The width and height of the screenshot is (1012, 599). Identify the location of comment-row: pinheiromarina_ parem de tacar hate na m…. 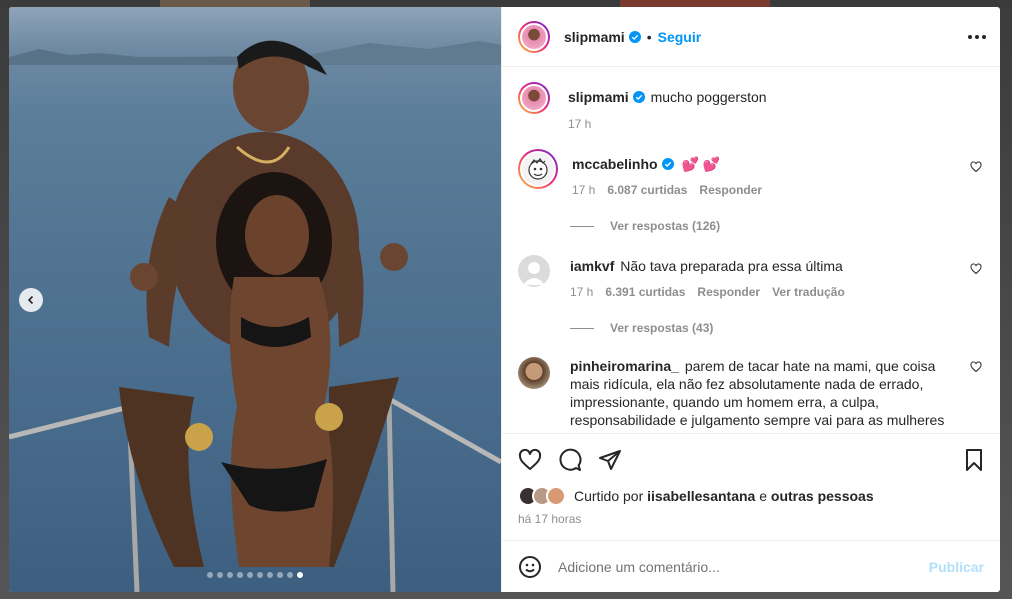
(751, 395).